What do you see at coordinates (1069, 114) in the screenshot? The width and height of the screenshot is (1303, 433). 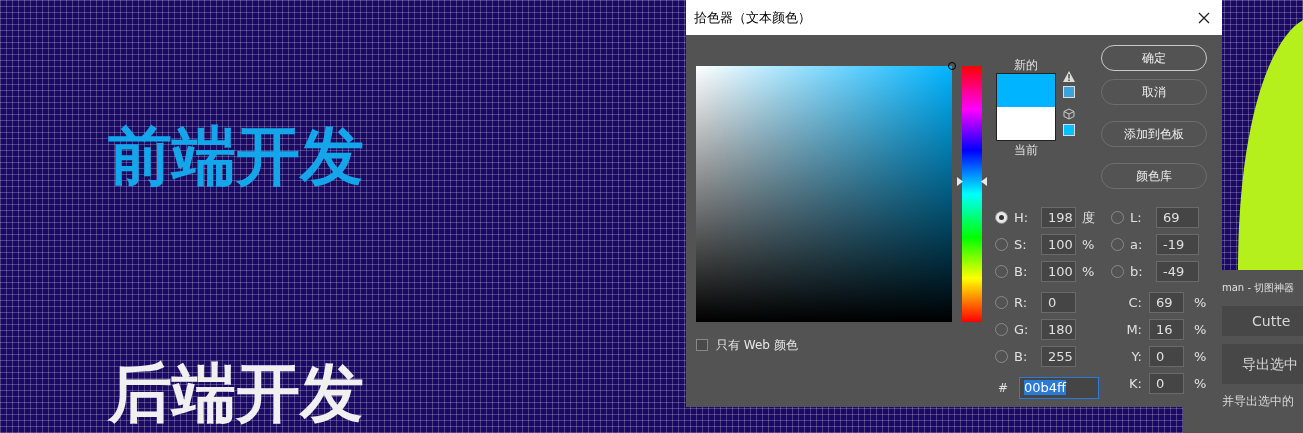 I see `cube-icon` at bounding box center [1069, 114].